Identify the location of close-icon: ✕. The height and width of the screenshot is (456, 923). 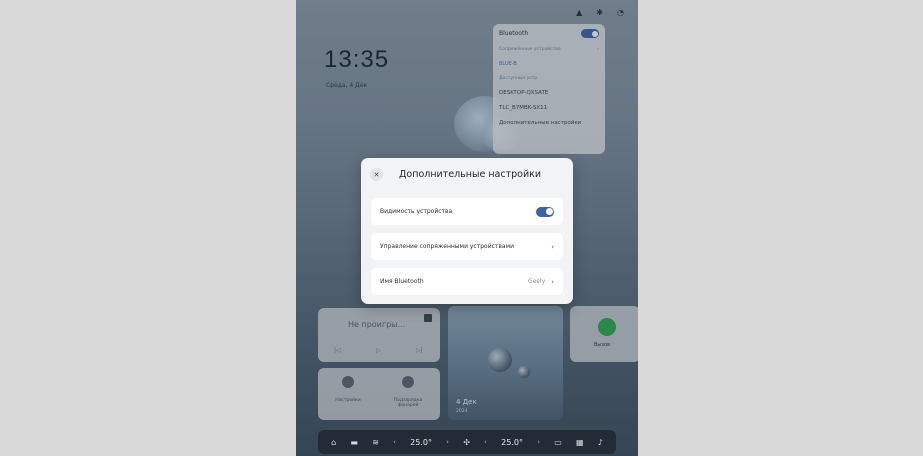
(376, 174).